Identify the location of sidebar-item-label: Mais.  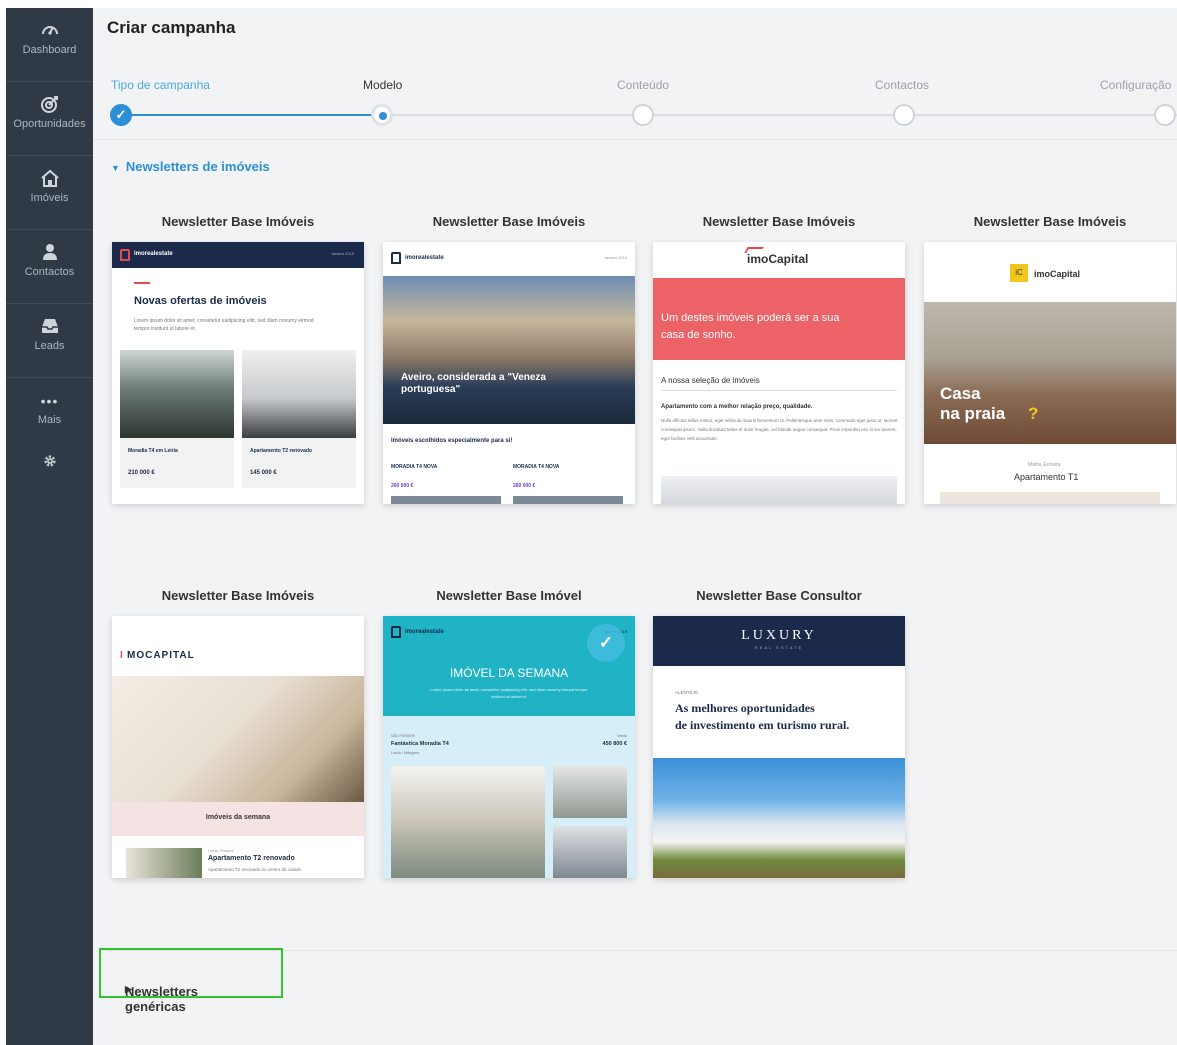
(49, 420).